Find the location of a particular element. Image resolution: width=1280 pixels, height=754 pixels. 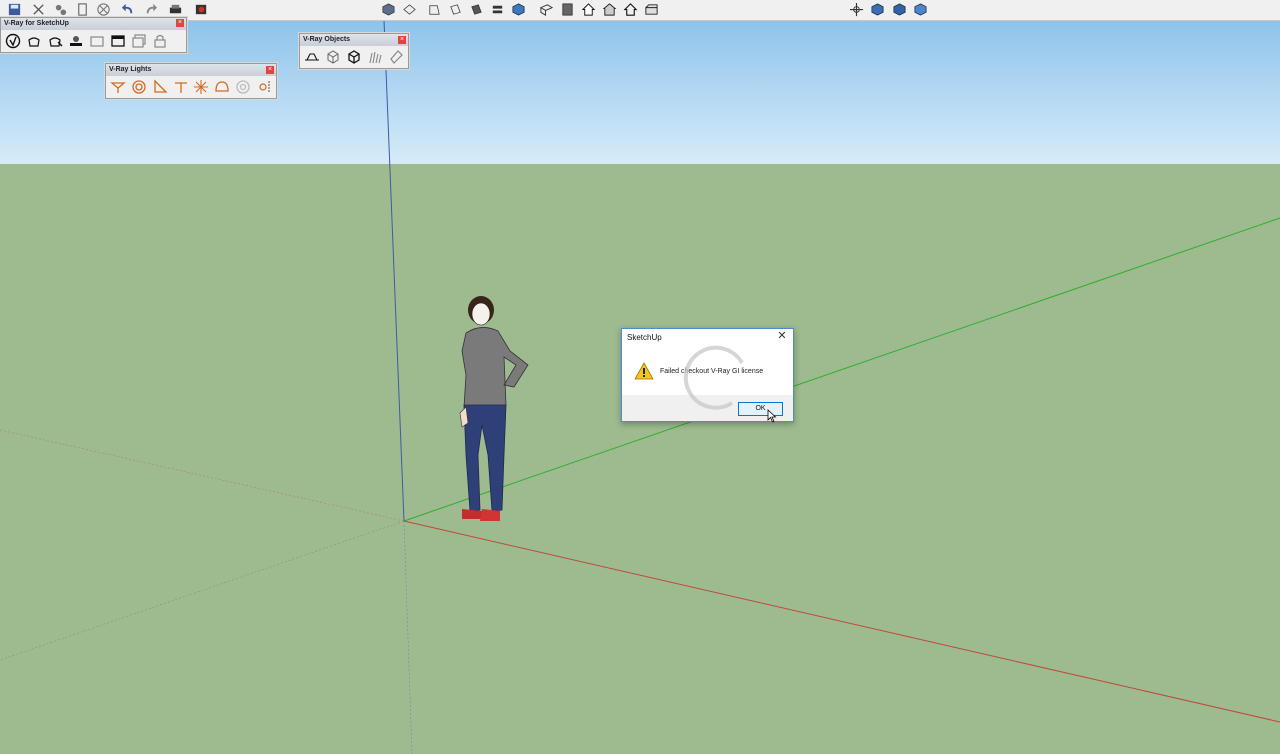

xray-style-icon is located at coordinates (518, 9).